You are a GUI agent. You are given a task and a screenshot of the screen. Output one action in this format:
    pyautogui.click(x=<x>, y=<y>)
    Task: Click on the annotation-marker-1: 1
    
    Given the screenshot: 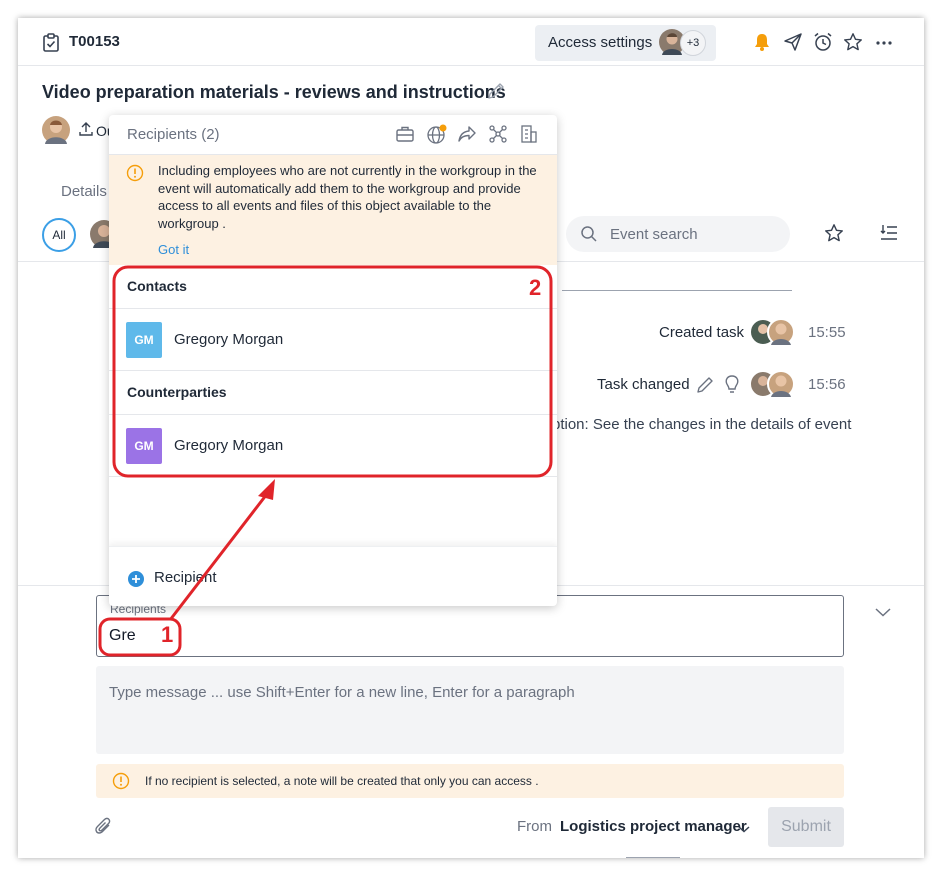 What is the action you would take?
    pyautogui.click(x=167, y=634)
    